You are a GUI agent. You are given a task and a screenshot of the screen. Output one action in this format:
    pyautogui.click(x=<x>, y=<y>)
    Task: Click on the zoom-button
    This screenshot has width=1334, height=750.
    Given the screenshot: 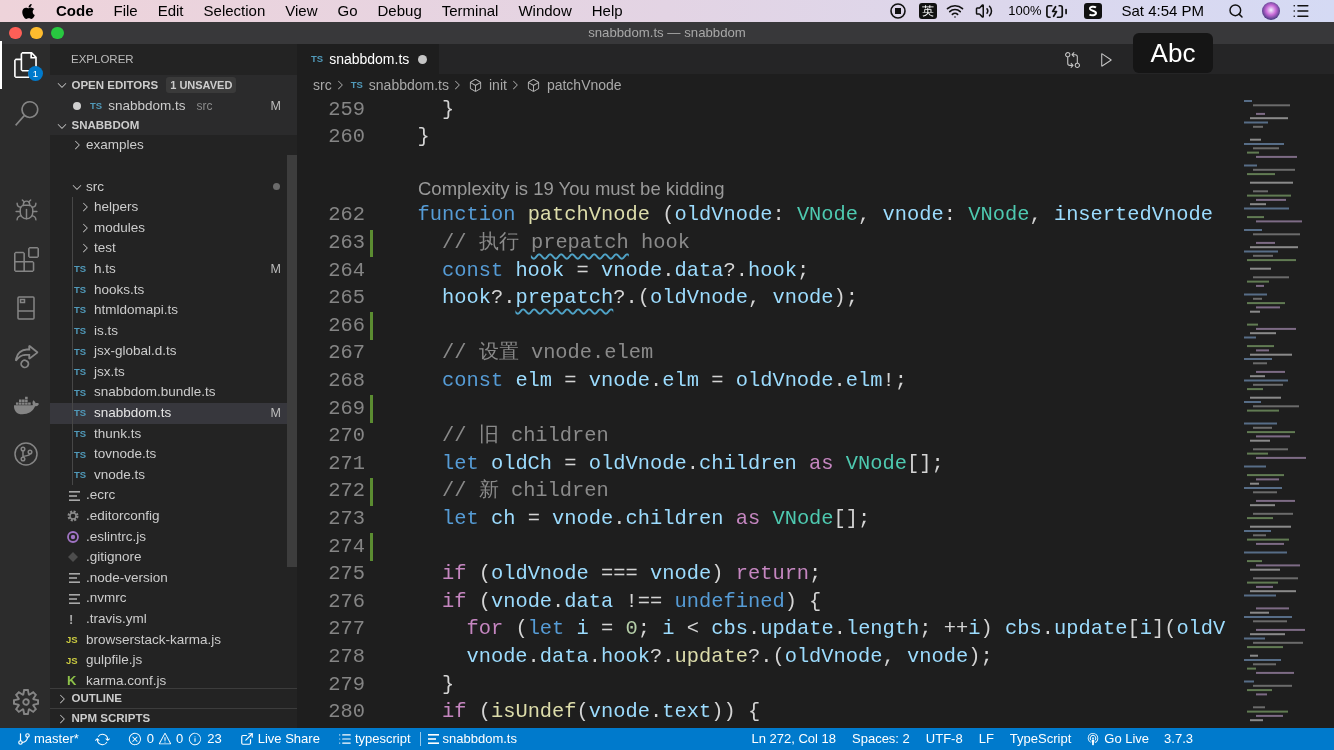 What is the action you would take?
    pyautogui.click(x=57, y=33)
    